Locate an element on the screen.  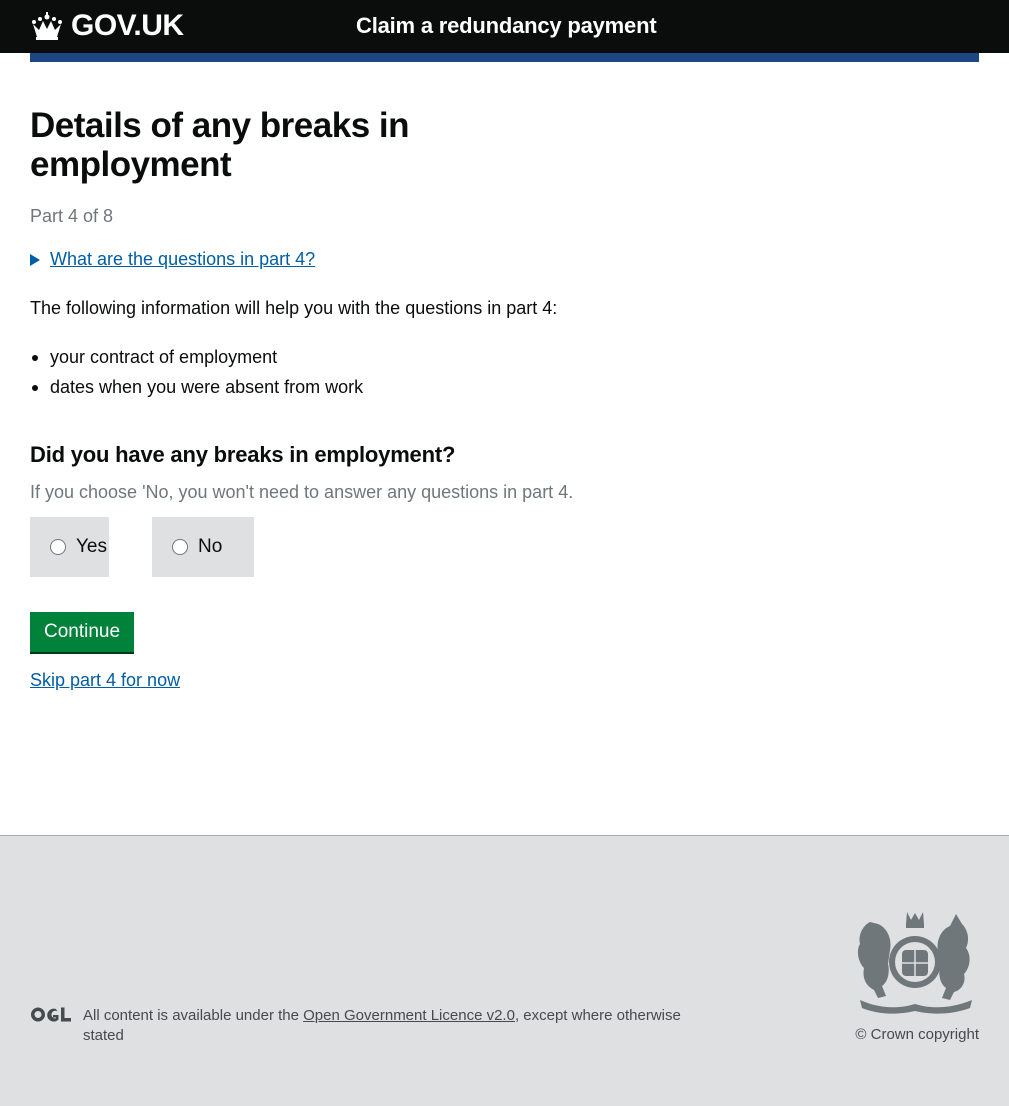
list-item: your contract of employment is located at coordinates (196, 357).